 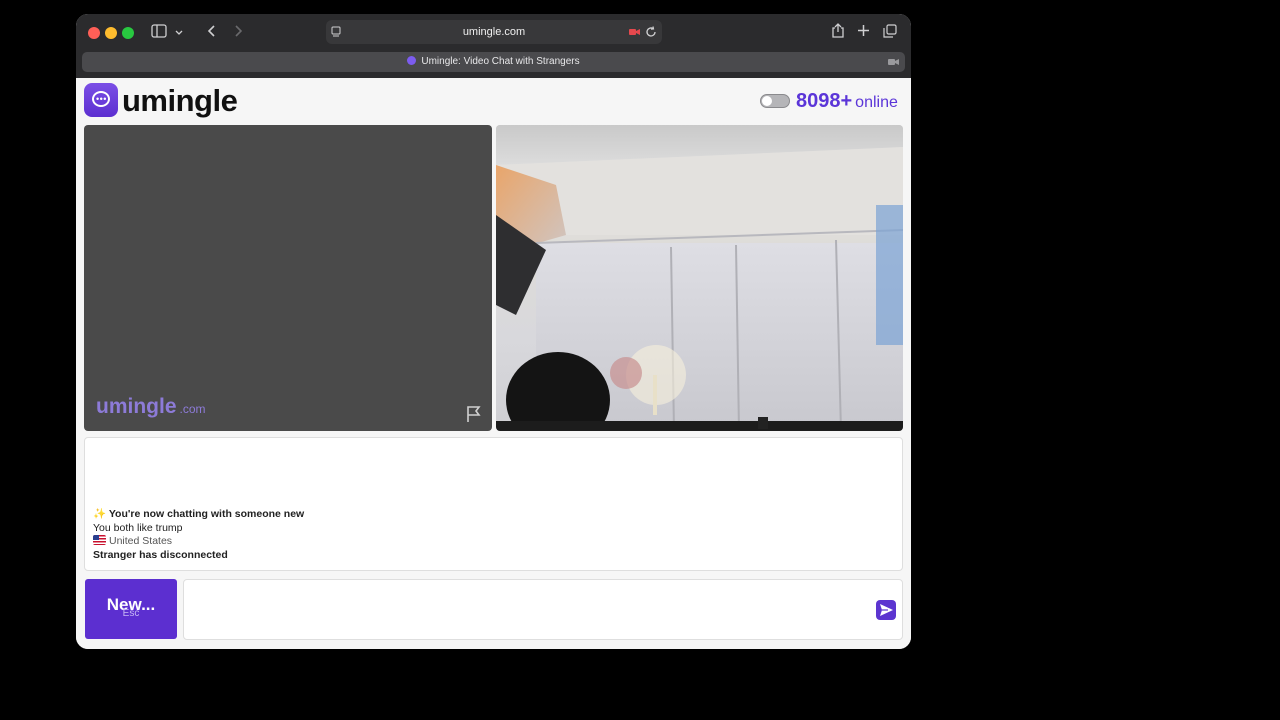 What do you see at coordinates (838, 32) in the screenshot?
I see `share-icon` at bounding box center [838, 32].